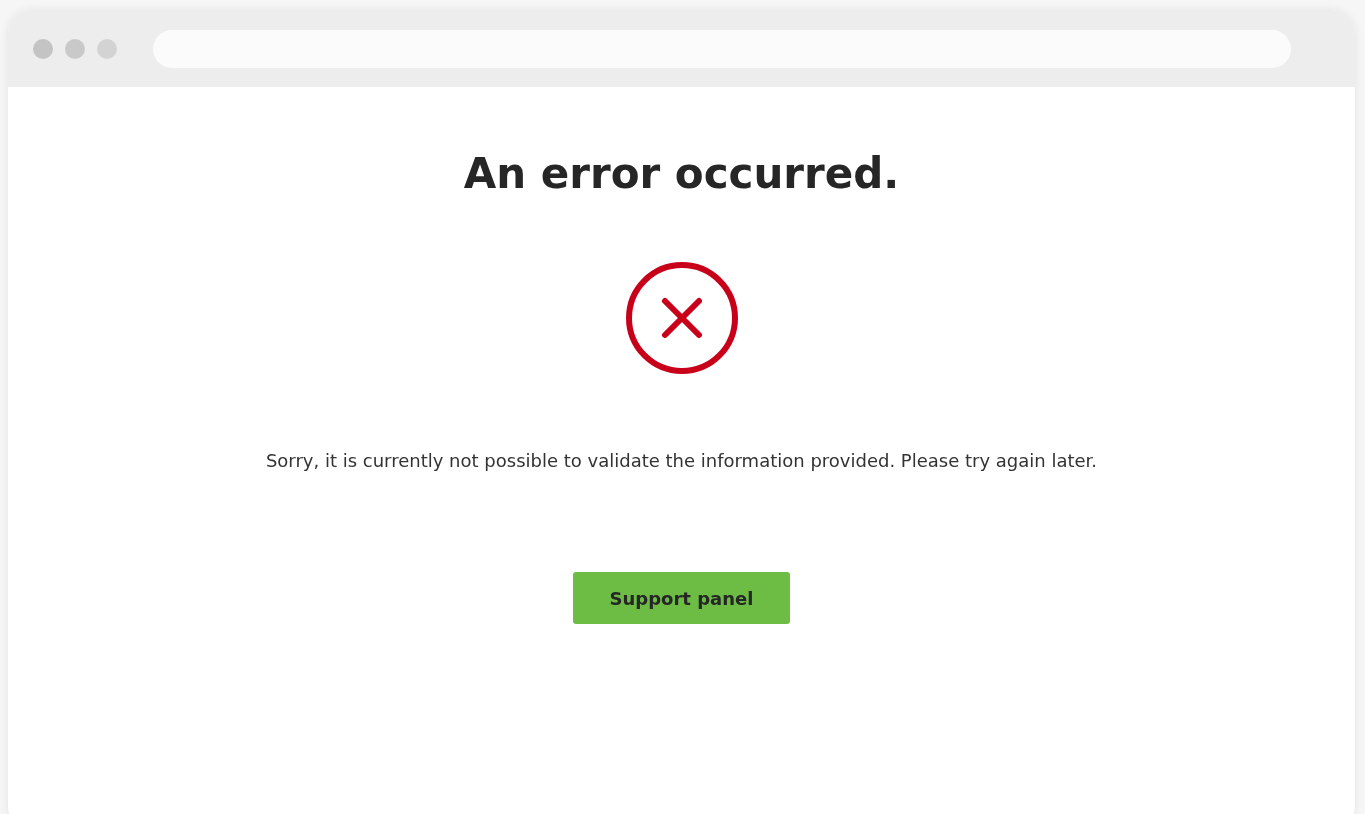 The height and width of the screenshot is (814, 1365). Describe the element at coordinates (681, 461) in the screenshot. I see `error-message: Sorry, it is currently not possible to validate the information provided. Please try again later.` at that location.